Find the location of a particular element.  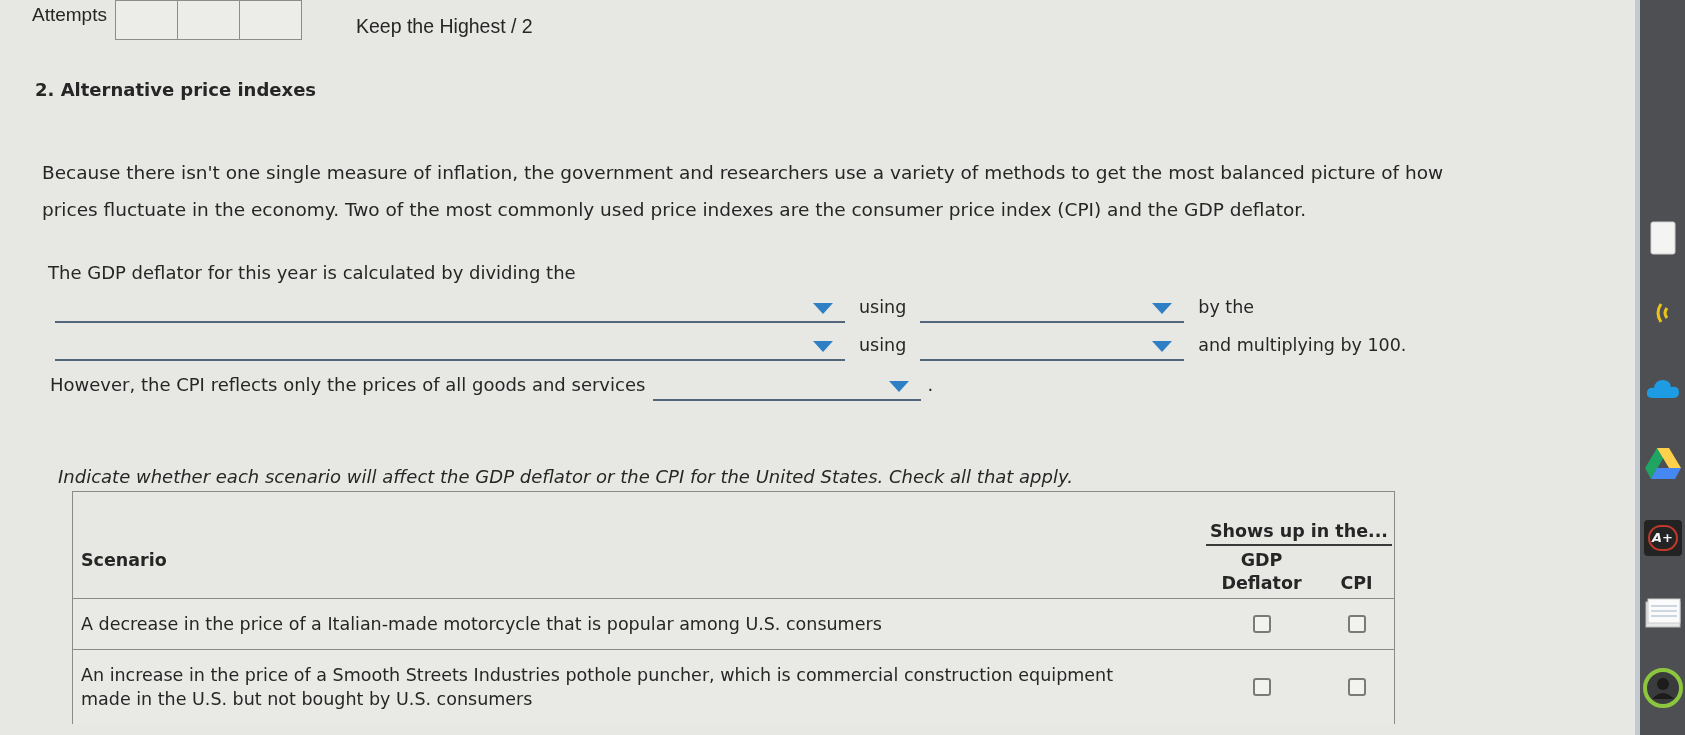

page-icon is located at coordinates (1662, 237).